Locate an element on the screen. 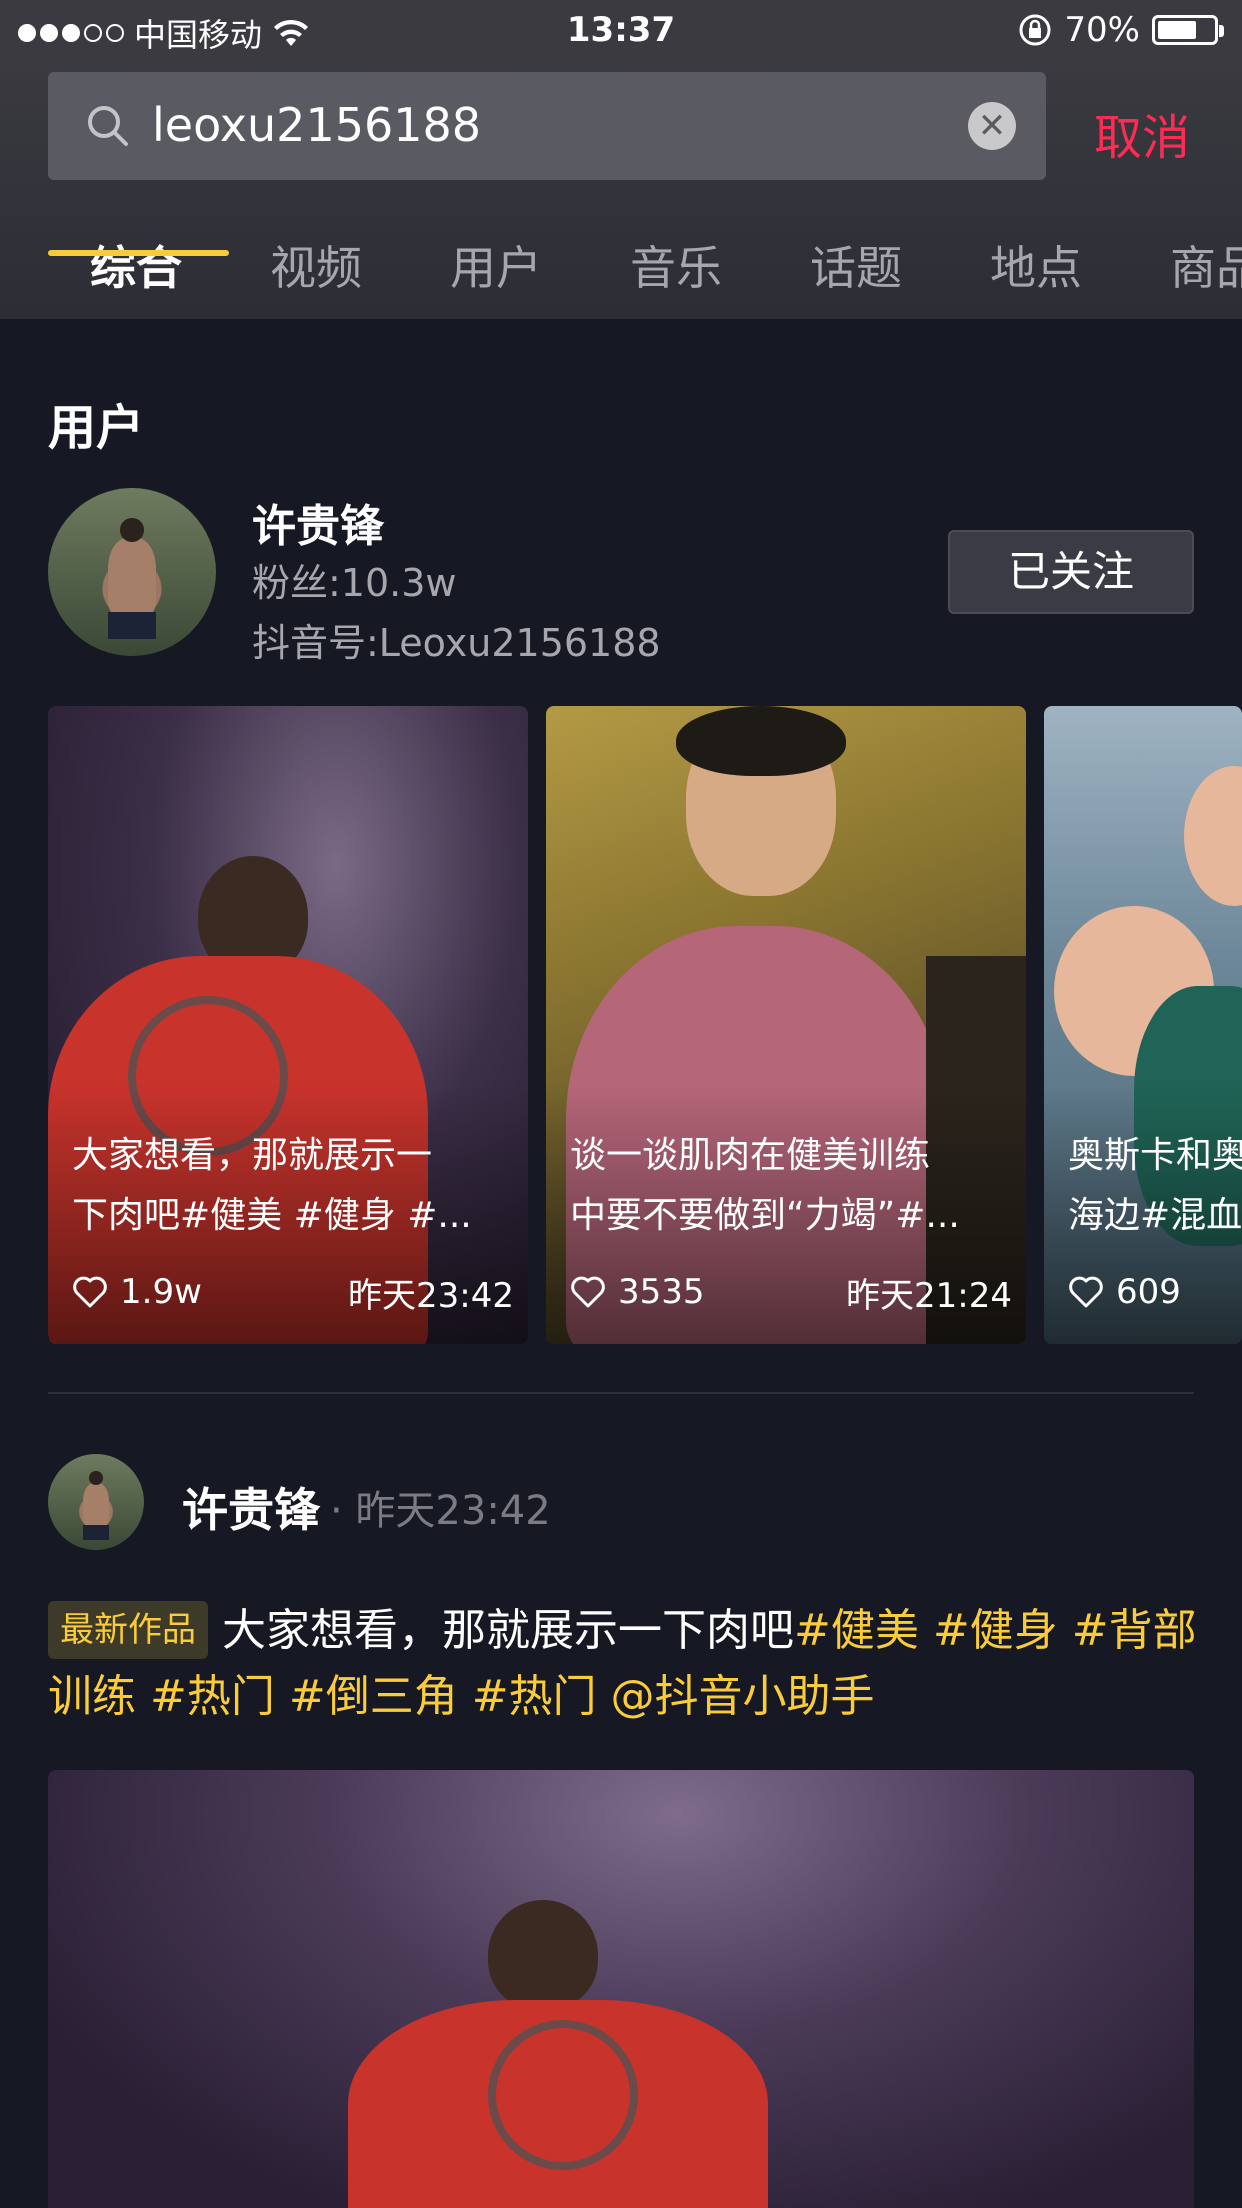  video-title: 奥斯卡和奥 海边#混血 is located at coordinates (1155, 1185).